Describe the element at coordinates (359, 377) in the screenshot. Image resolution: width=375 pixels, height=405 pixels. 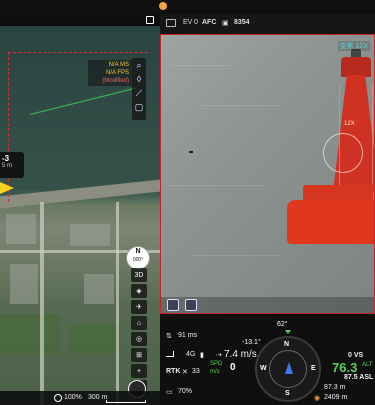
I see `alt-asl: 87.5 ASL` at that location.